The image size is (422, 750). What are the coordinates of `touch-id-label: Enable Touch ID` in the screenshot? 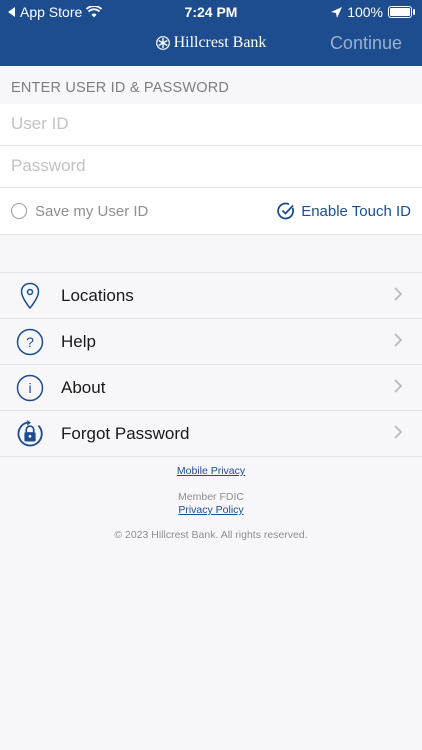 It's located at (356, 211).